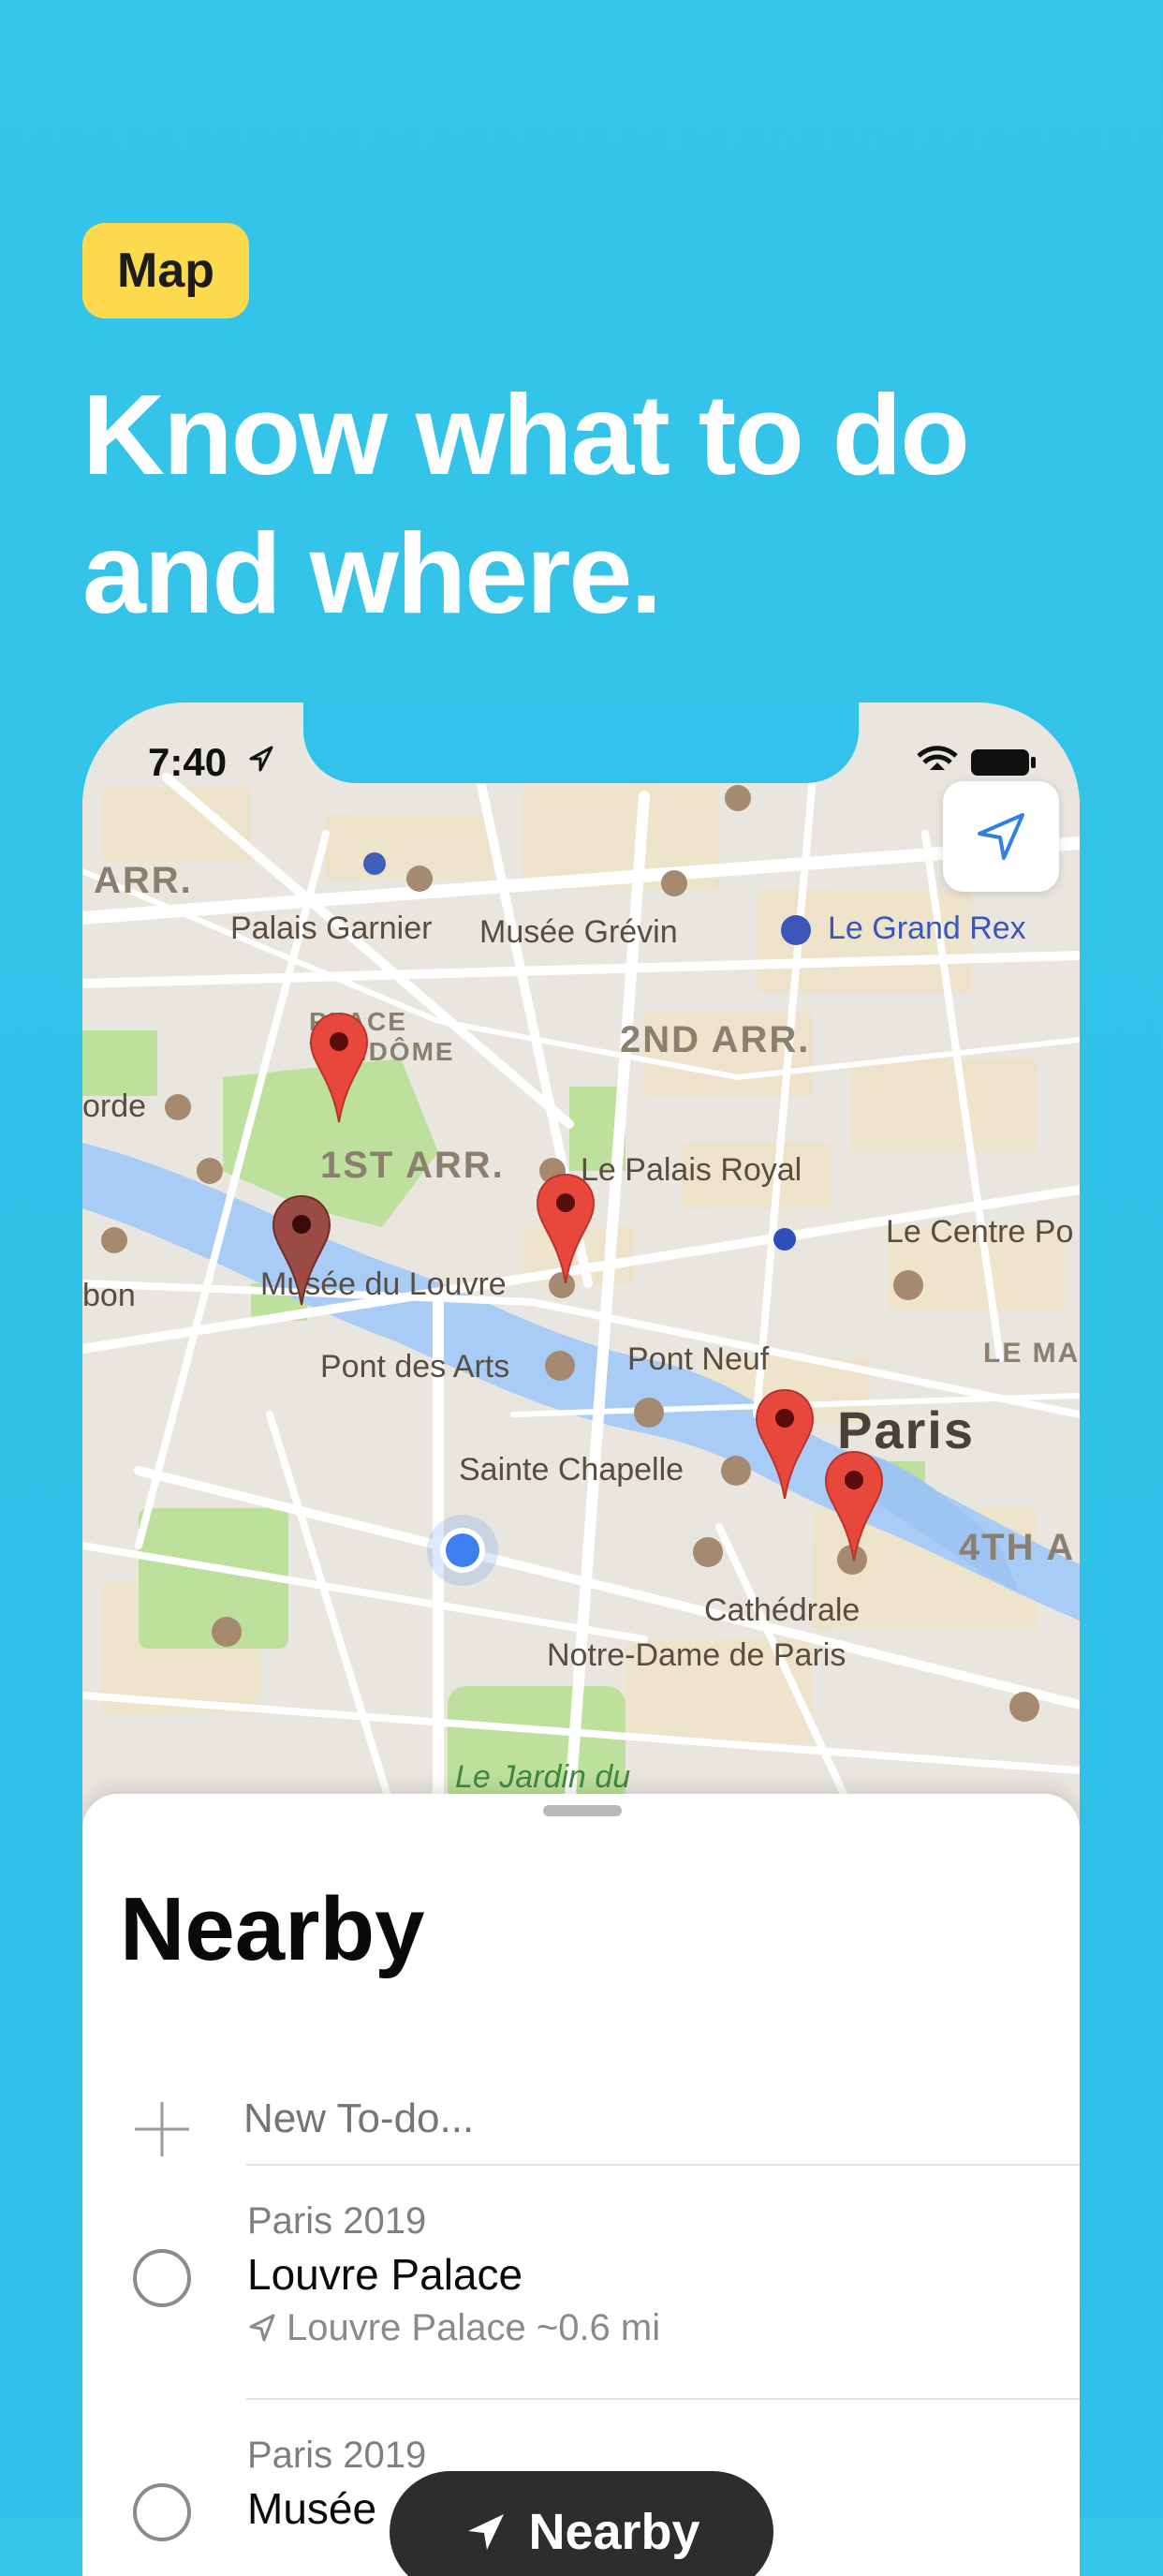 The image size is (1163, 2576). I want to click on sheet-grabber, so click(582, 1810).